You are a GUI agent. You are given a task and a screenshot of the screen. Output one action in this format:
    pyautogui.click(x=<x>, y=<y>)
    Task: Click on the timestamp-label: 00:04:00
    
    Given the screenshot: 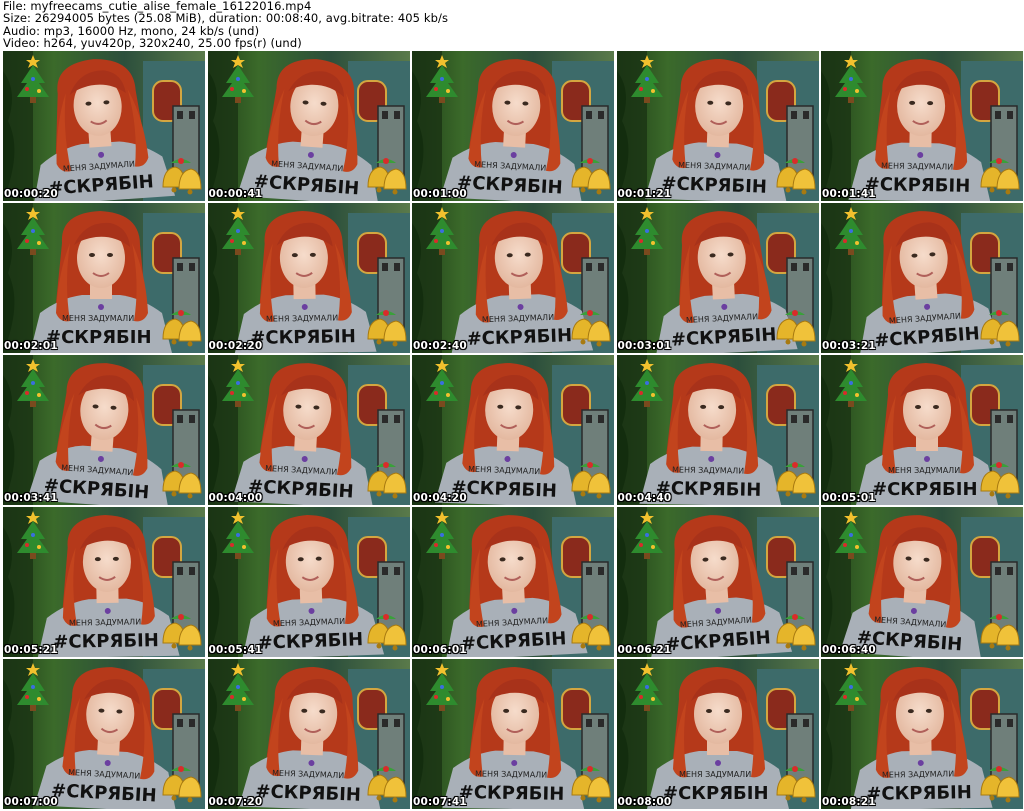 What is the action you would take?
    pyautogui.click(x=235, y=498)
    